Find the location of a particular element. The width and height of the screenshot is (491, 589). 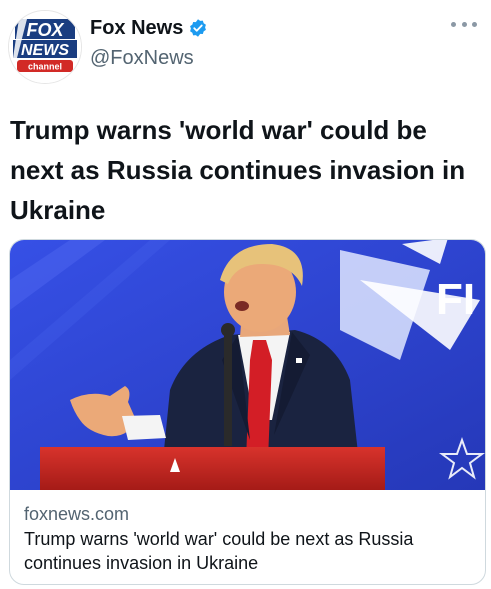

fox-news-logo-icon: FOX NEWS channel is located at coordinates (45, 47).